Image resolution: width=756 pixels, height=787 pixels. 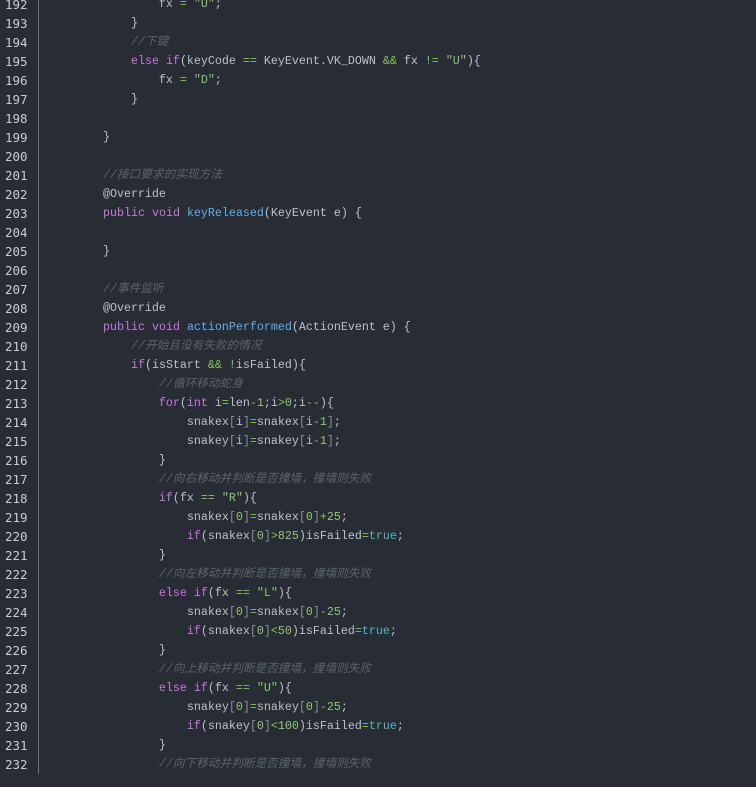 I want to click on code-line: 193 }, so click(x=378, y=23).